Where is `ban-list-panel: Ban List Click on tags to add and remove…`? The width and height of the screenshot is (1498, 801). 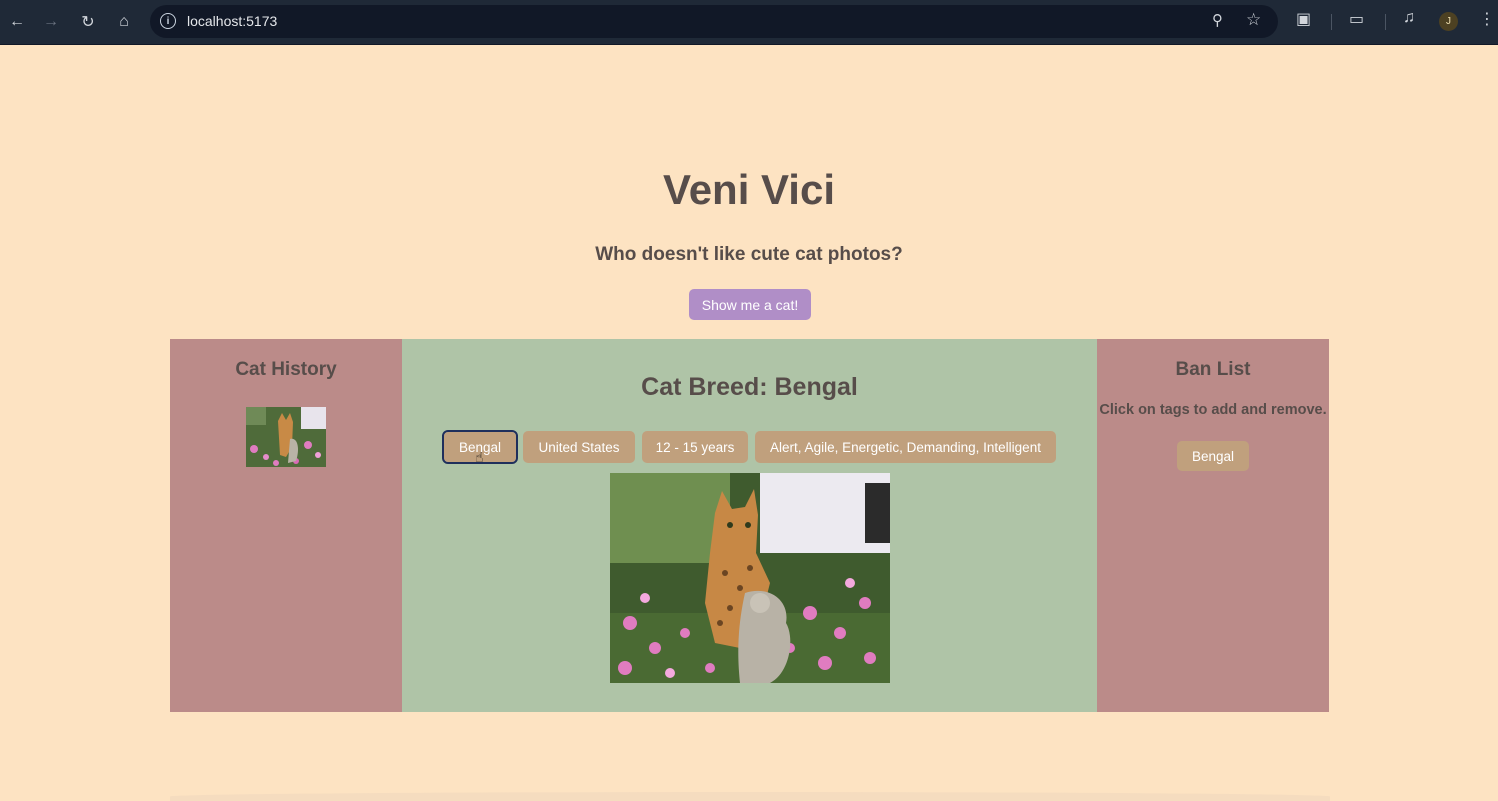
ban-list-panel: Ban List Click on tags to add and remove… is located at coordinates (1213, 525).